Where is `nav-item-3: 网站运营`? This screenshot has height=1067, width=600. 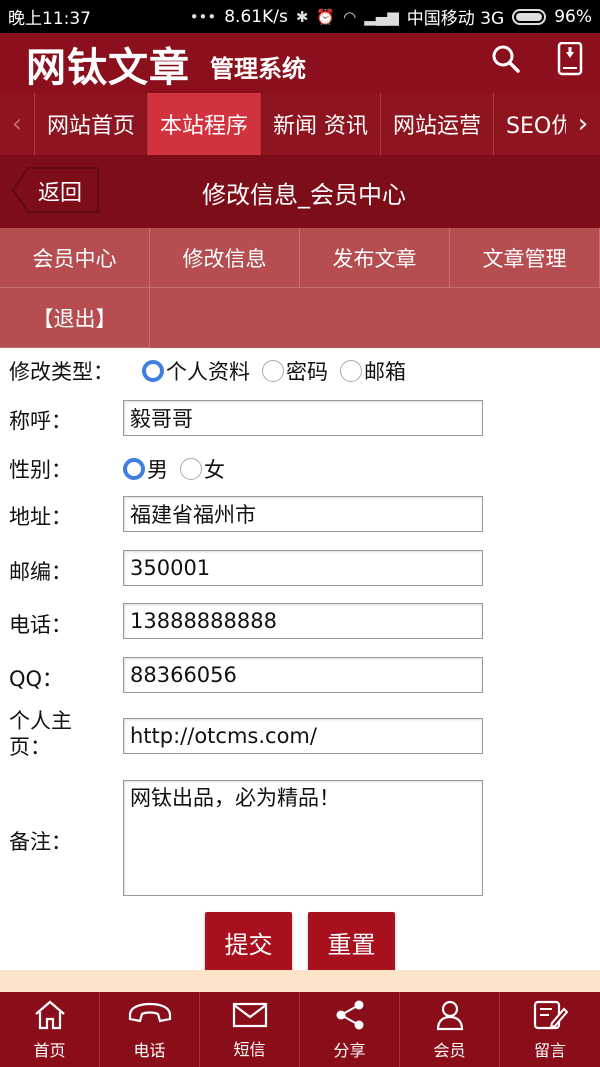 nav-item-3: 网站运营 is located at coordinates (436, 124).